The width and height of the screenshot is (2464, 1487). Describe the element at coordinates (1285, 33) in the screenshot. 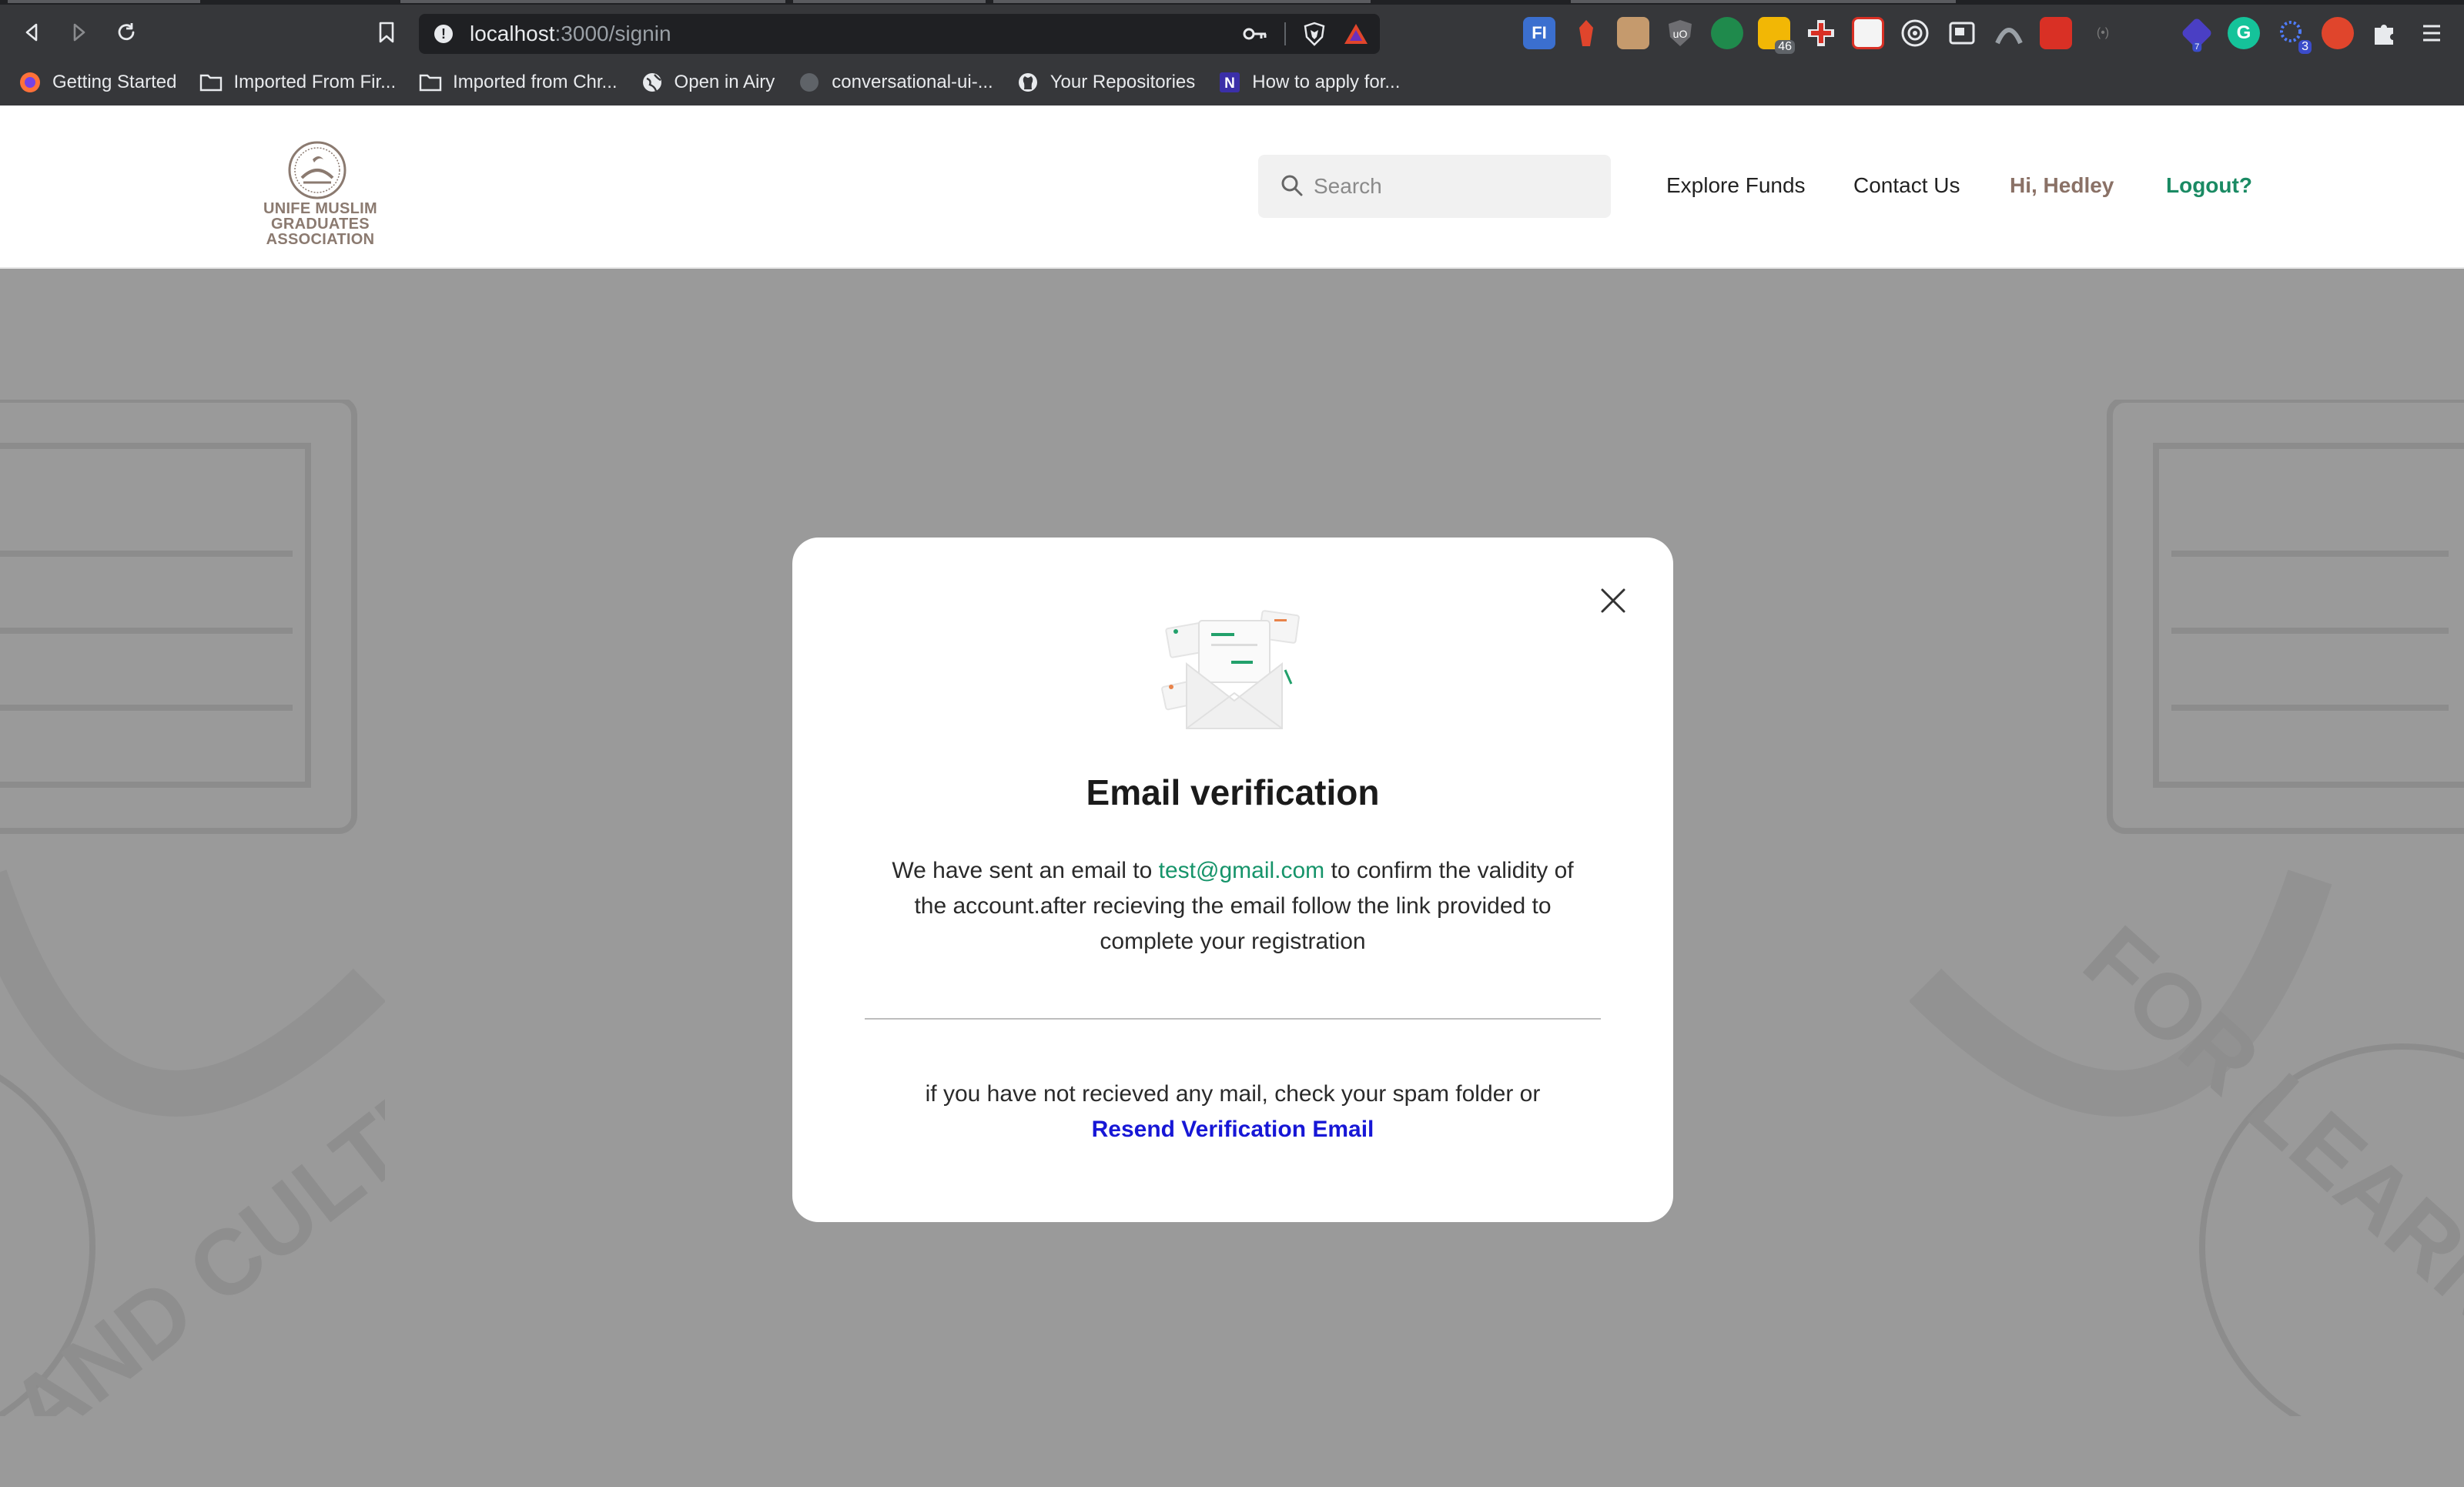

I see `separator` at that location.